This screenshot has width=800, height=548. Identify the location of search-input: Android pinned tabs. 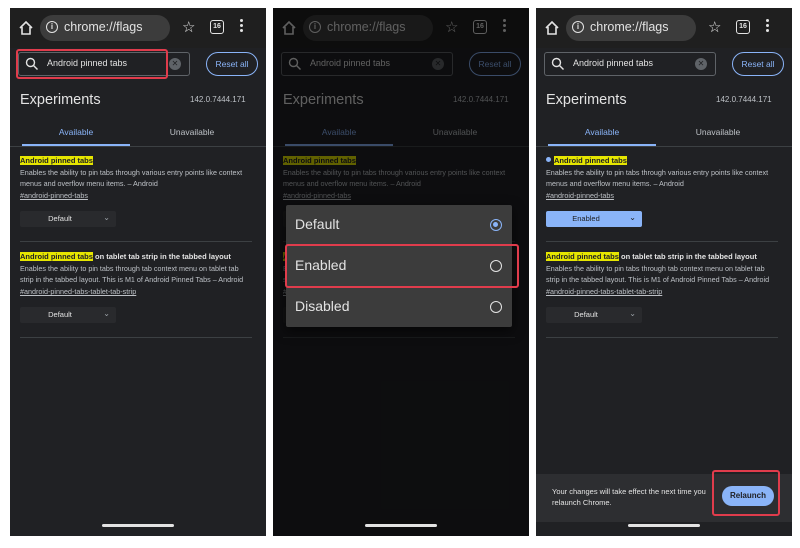
(613, 63).